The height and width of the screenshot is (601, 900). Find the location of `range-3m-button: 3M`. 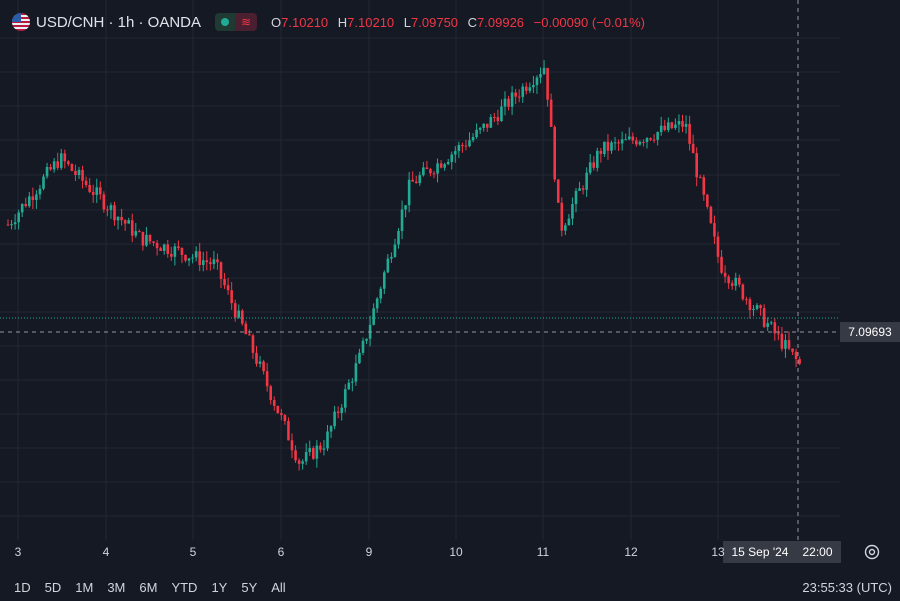

range-3m-button: 3M is located at coordinates (116, 589).